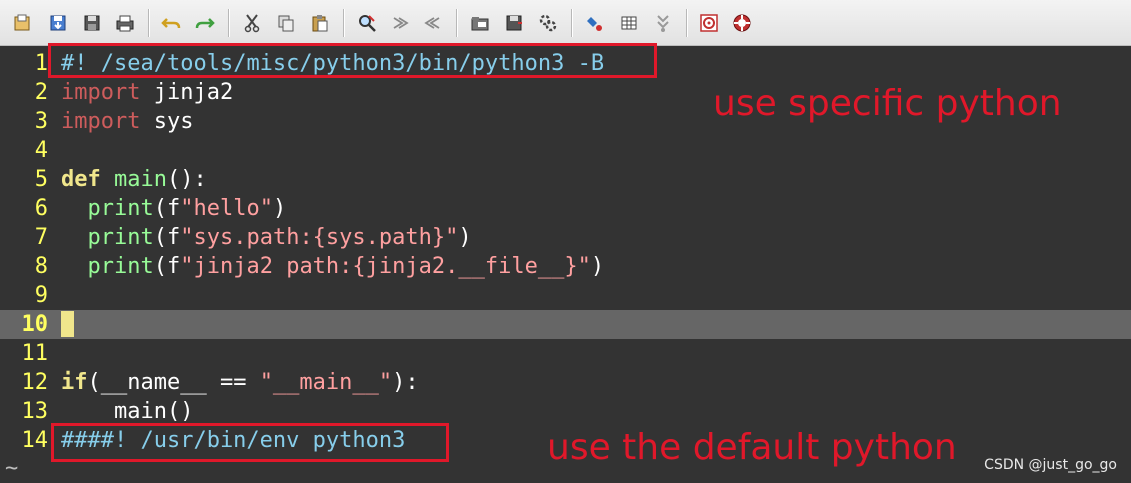 The width and height of the screenshot is (1131, 483). I want to click on load-session-icon, so click(480, 23).